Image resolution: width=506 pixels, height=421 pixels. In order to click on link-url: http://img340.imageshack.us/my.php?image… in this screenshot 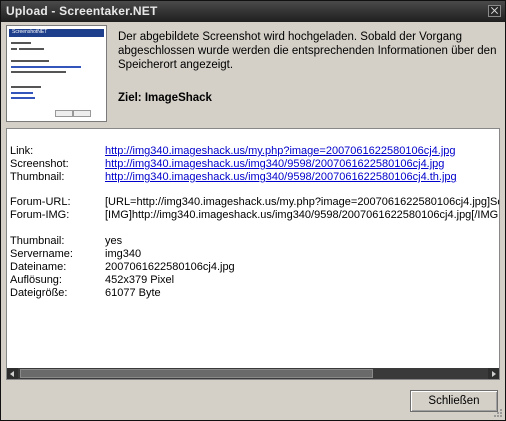, I will do `click(280, 151)`.